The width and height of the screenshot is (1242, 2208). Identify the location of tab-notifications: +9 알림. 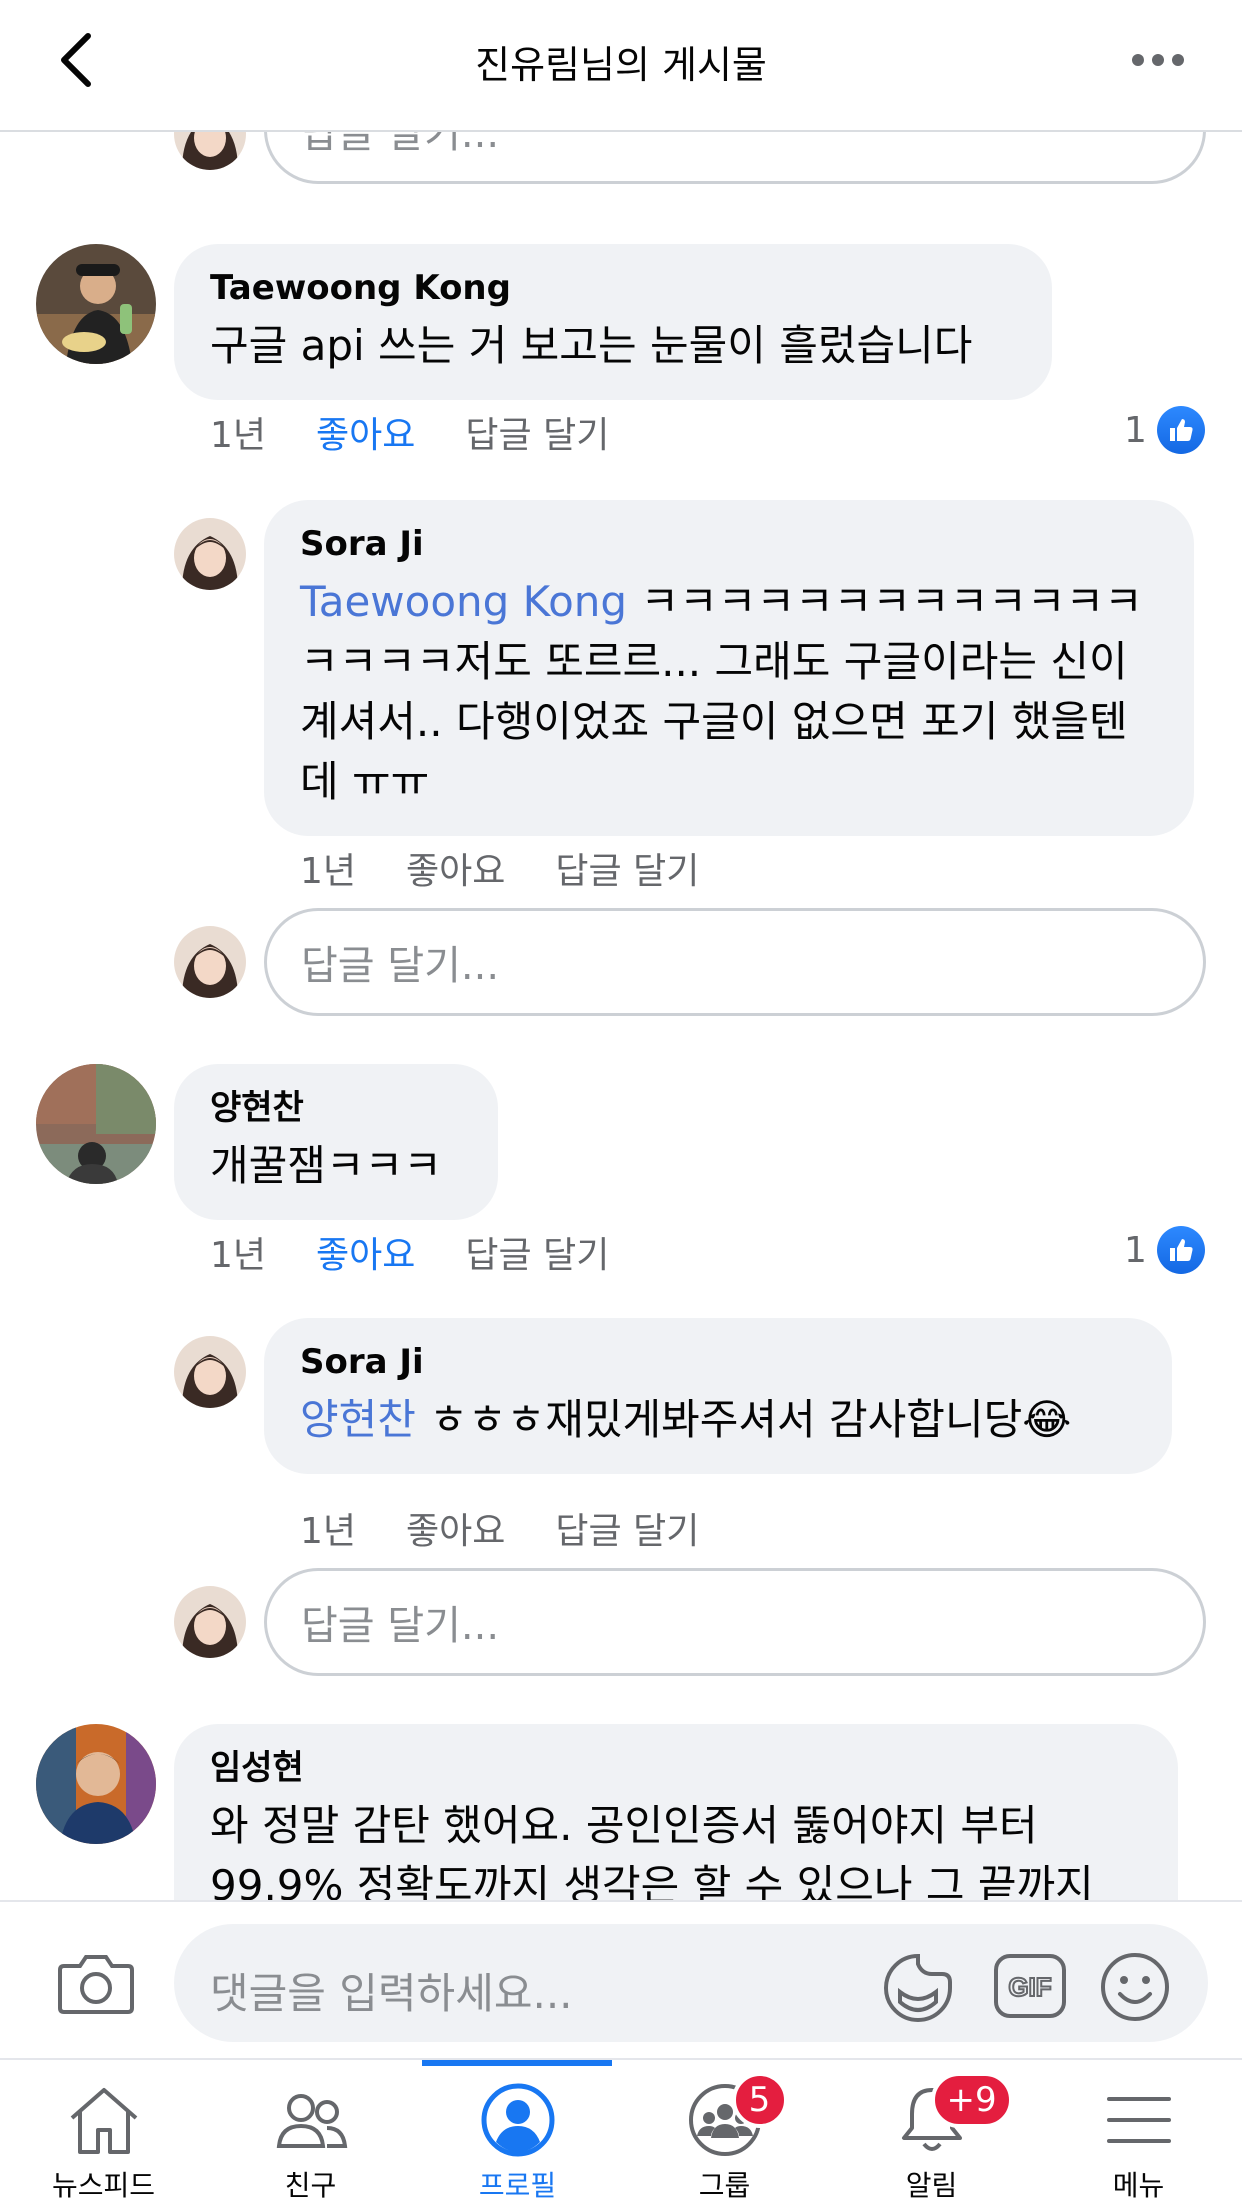
(931, 2134).